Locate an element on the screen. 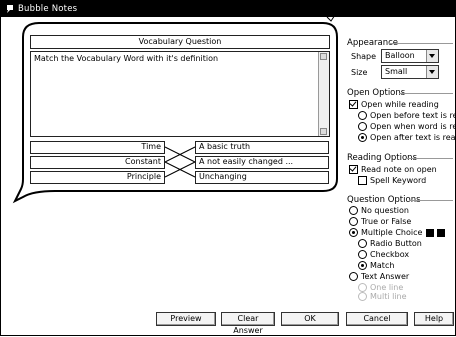  reading-options-divider is located at coordinates (429, 158).